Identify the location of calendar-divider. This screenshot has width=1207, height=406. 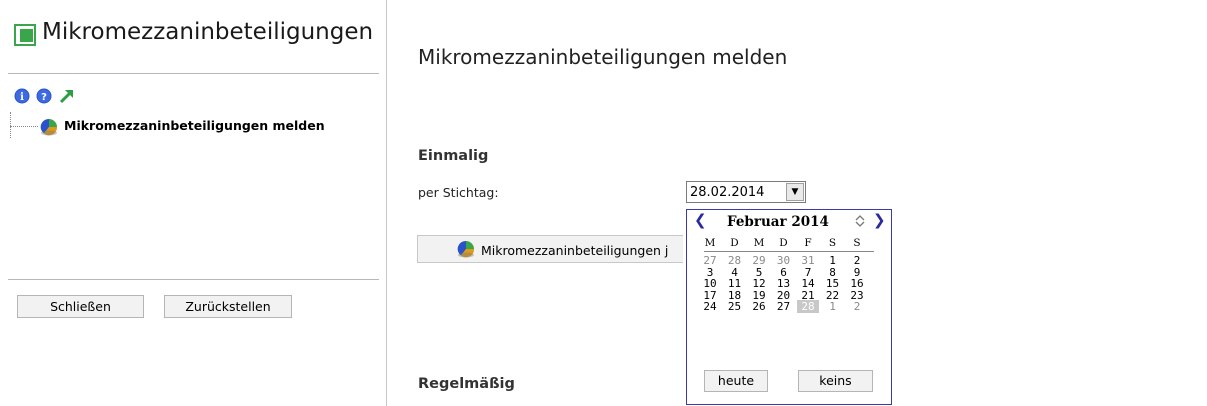
(789, 251).